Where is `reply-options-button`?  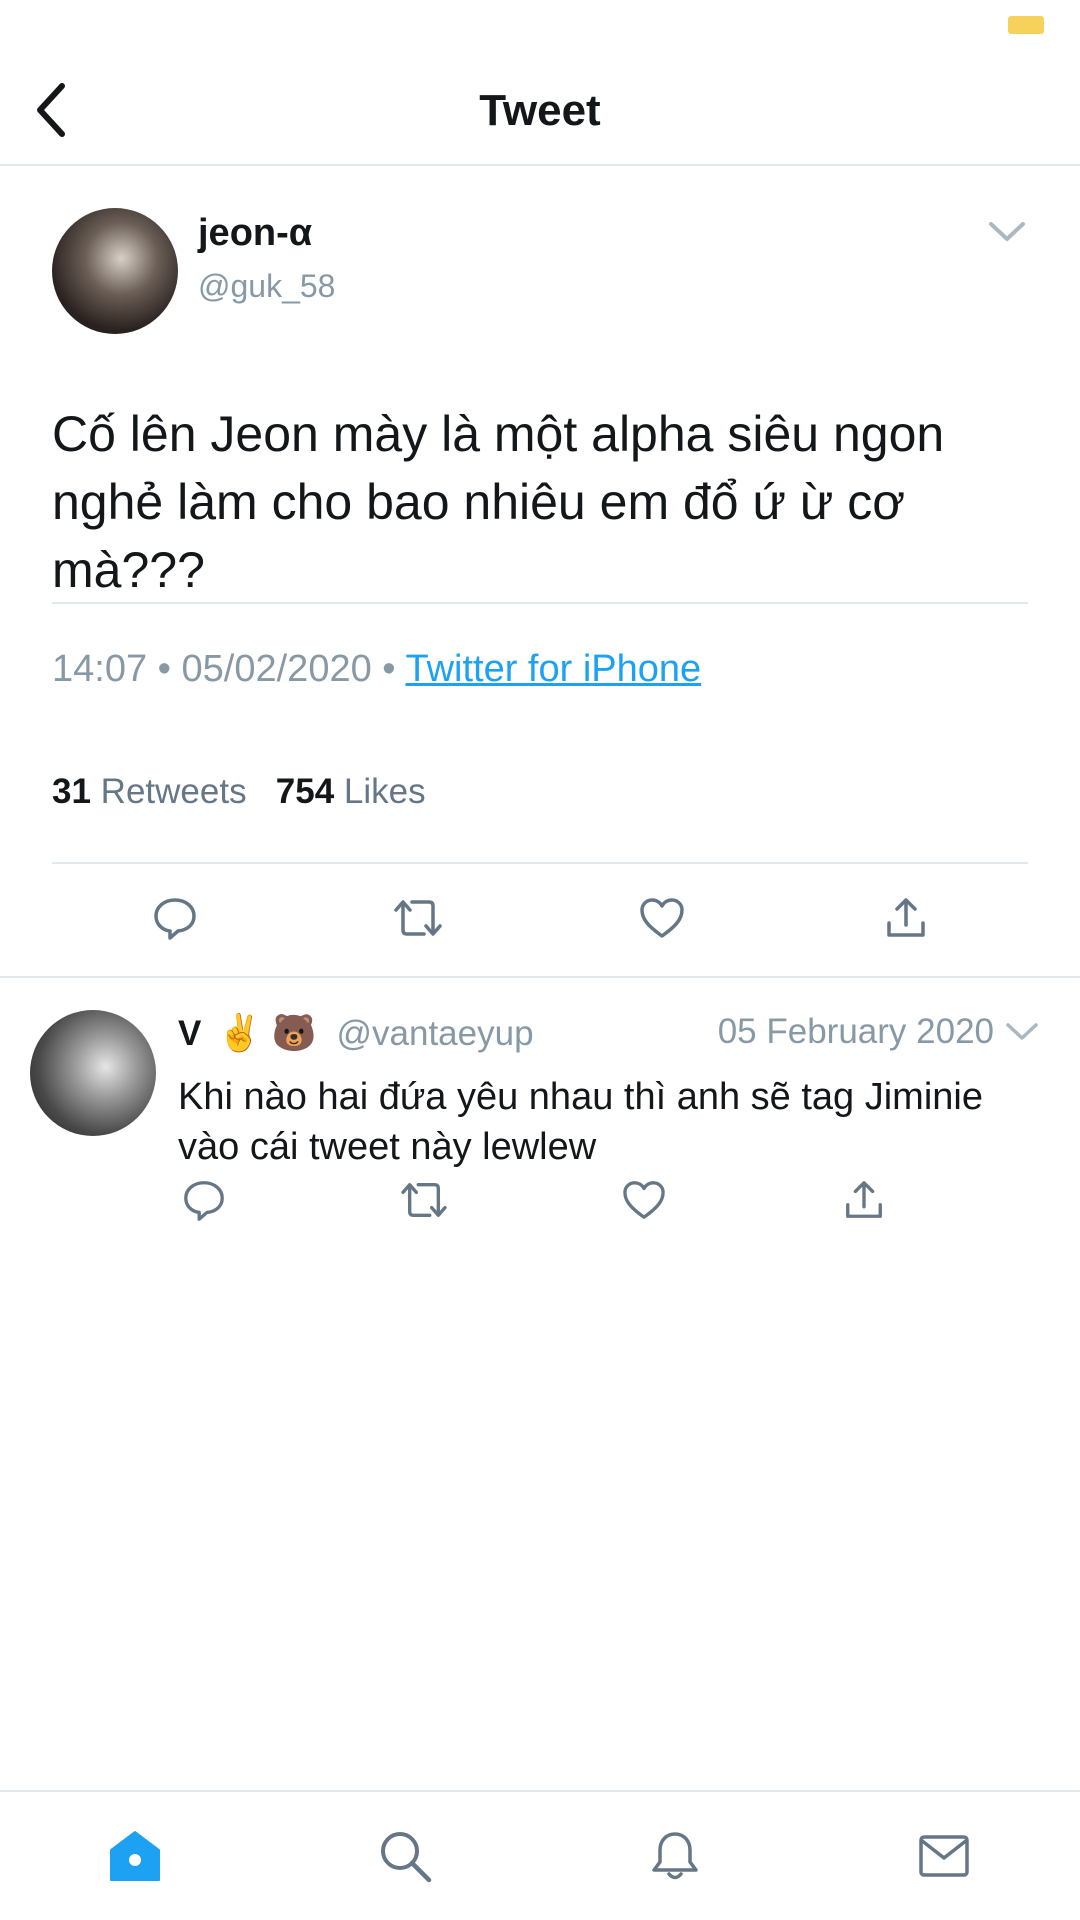 reply-options-button is located at coordinates (1022, 1032).